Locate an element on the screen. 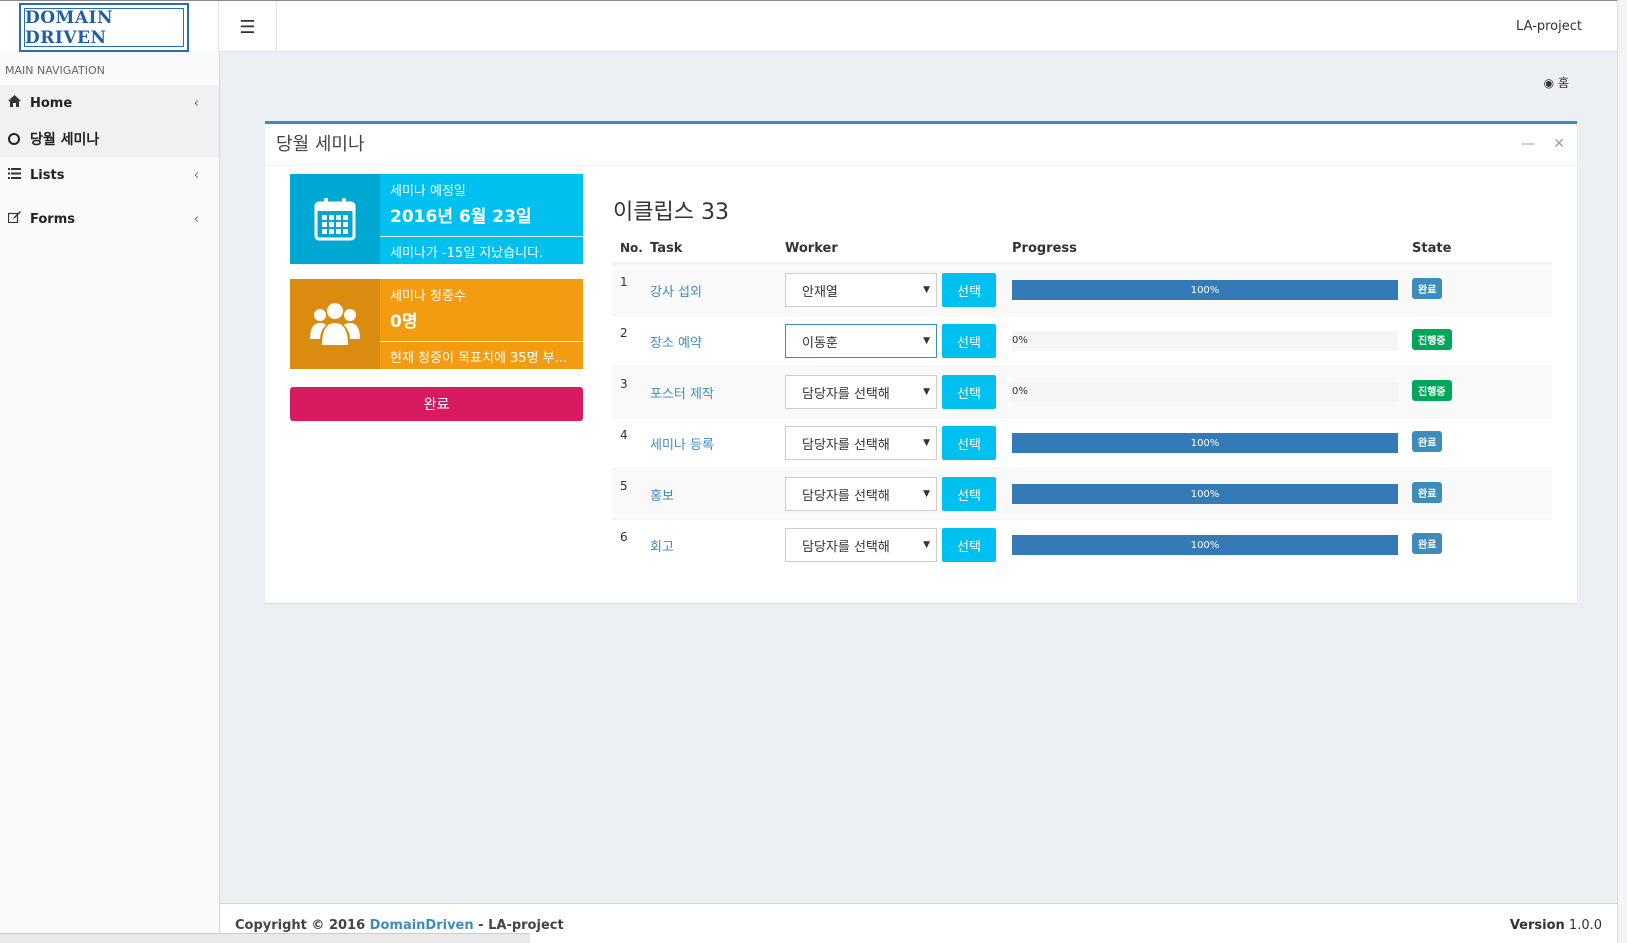 The image size is (1627, 943). copyright-suffix: - LA-project is located at coordinates (521, 925).